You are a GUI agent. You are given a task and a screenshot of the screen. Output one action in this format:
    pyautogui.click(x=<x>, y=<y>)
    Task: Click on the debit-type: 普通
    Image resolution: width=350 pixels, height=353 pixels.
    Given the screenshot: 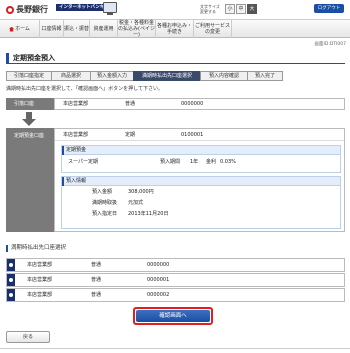 What is the action you would take?
    pyautogui.click(x=130, y=104)
    